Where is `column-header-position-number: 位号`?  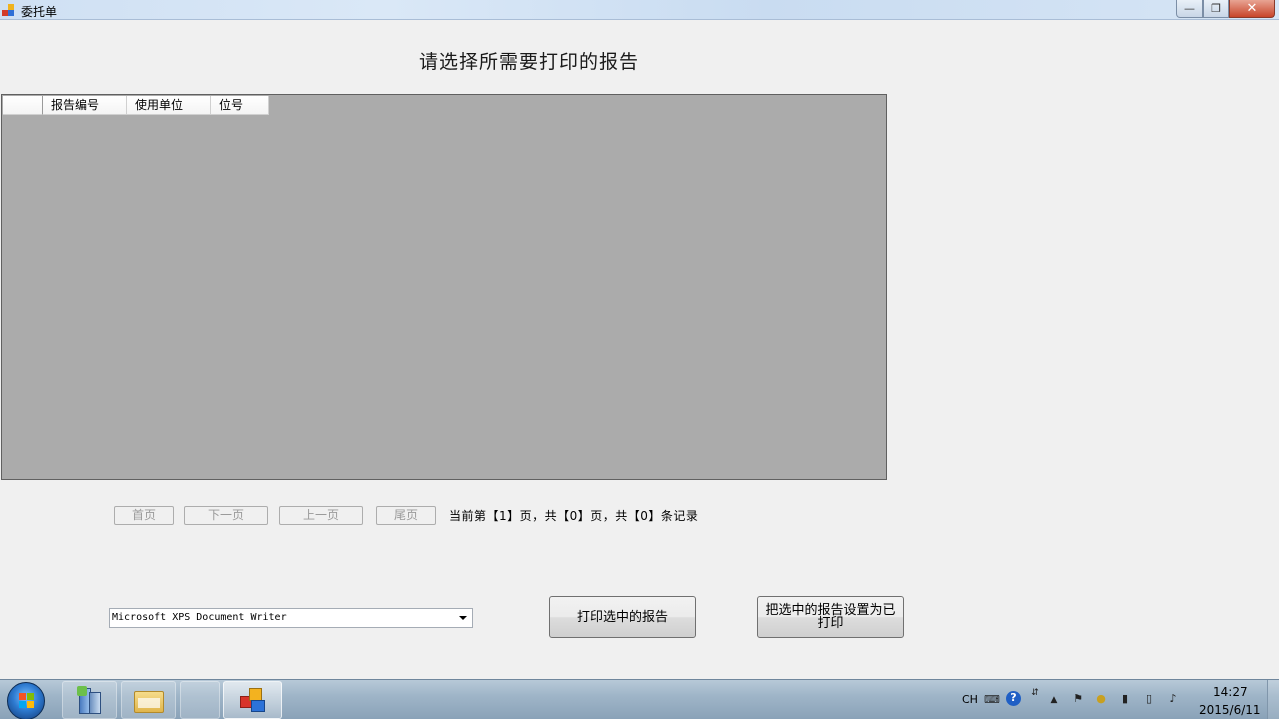
column-header-position-number: 位号 is located at coordinates (240, 105).